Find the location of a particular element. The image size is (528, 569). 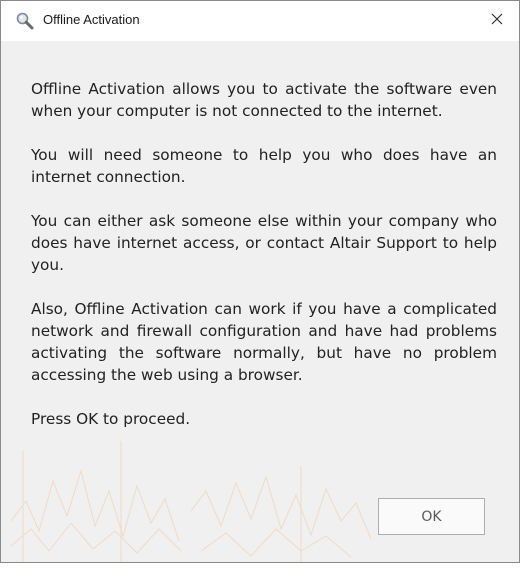

background-watermark is located at coordinates (191, 501).